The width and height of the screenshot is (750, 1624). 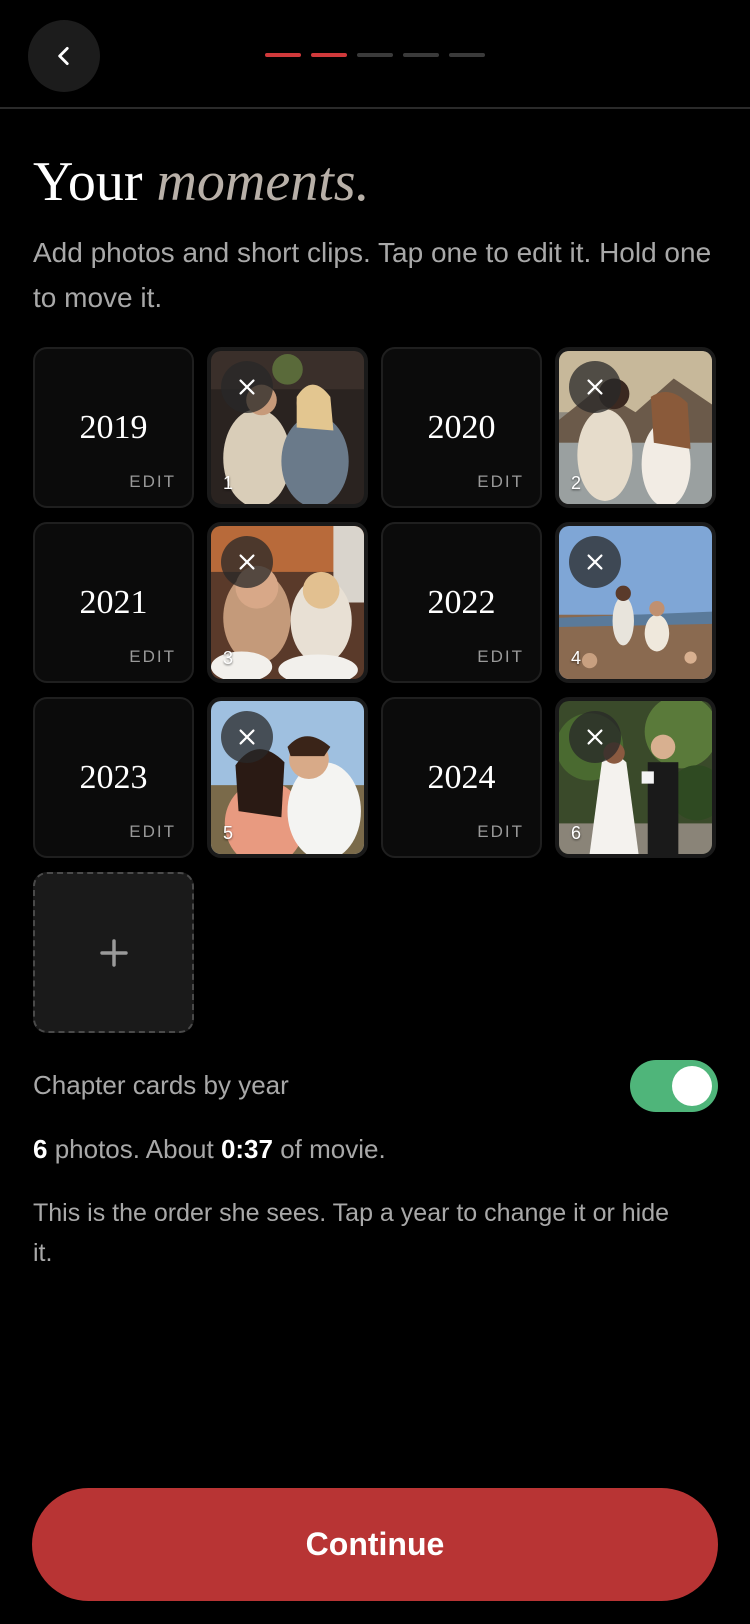 I want to click on photo-tile: 6, so click(x=635, y=777).